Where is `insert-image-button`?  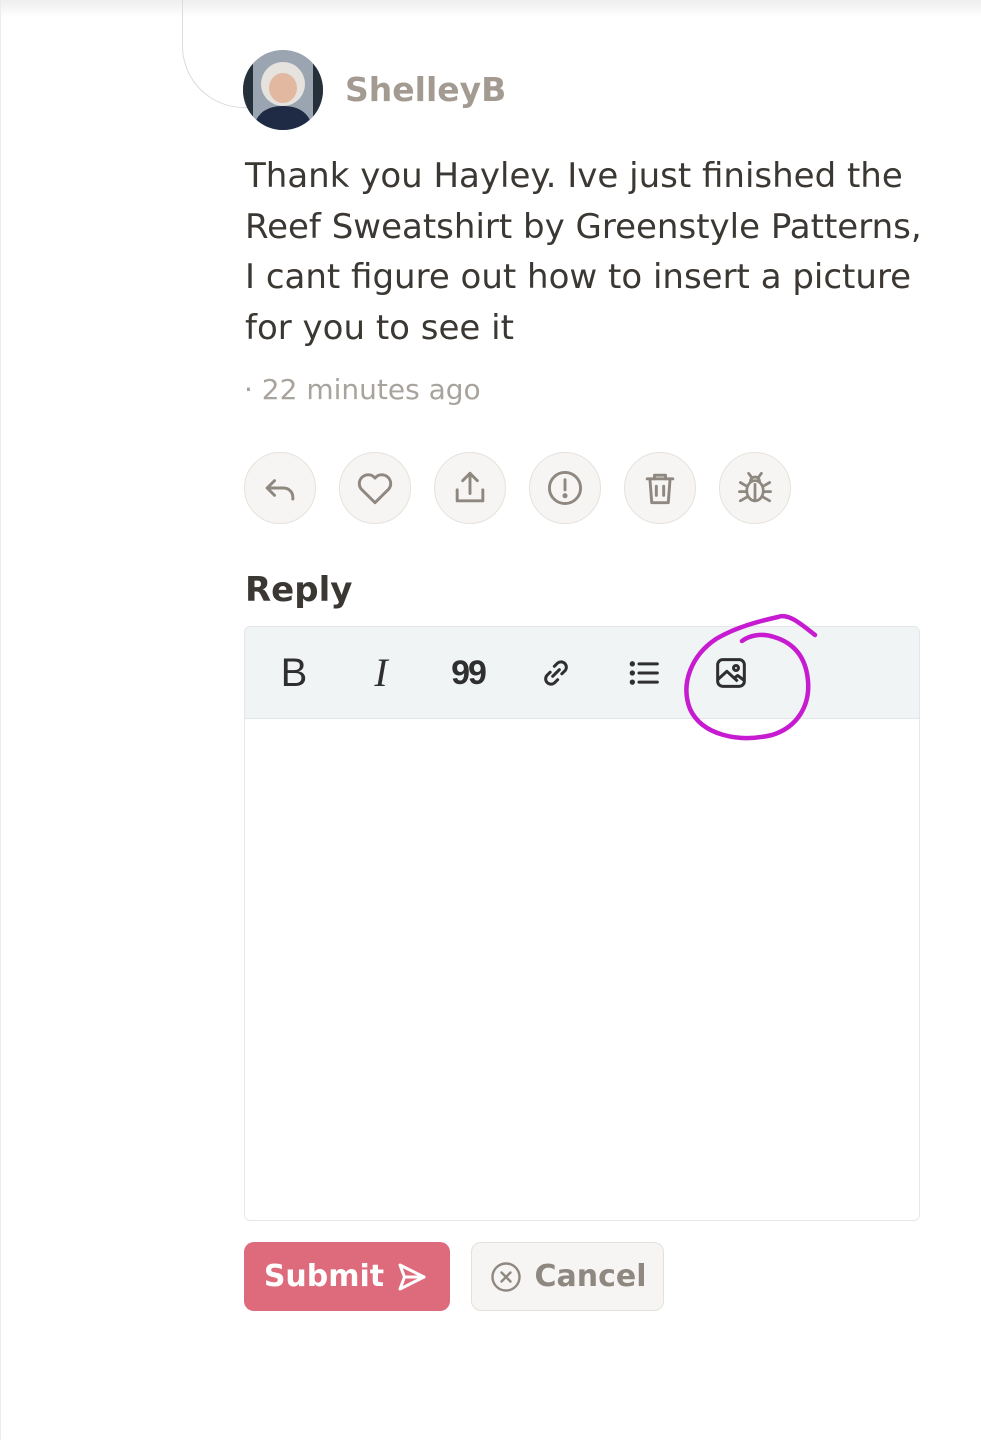
insert-image-button is located at coordinates (731, 673).